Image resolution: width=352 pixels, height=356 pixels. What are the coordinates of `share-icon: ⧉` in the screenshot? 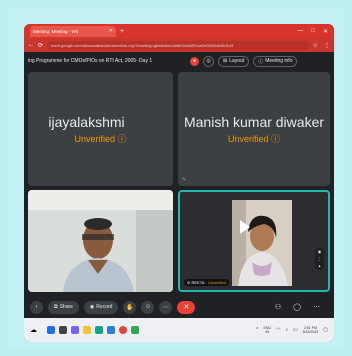 It's located at (56, 307).